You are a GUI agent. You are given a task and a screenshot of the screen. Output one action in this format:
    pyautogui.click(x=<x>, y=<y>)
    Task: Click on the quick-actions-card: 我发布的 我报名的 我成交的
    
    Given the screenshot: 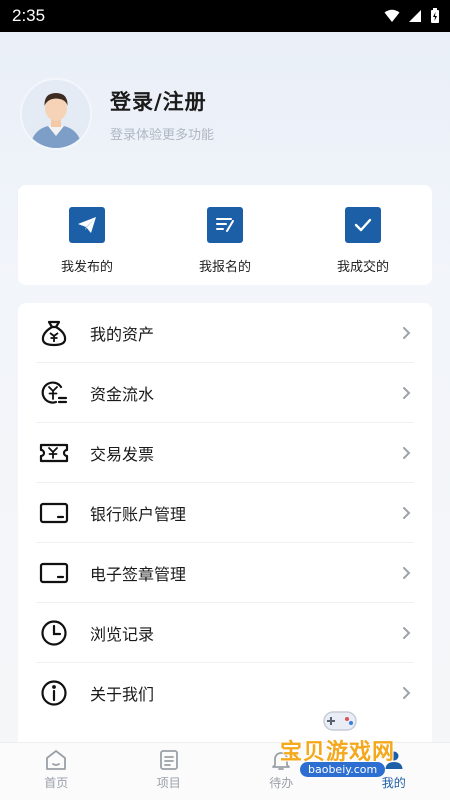 What is the action you would take?
    pyautogui.click(x=225, y=235)
    